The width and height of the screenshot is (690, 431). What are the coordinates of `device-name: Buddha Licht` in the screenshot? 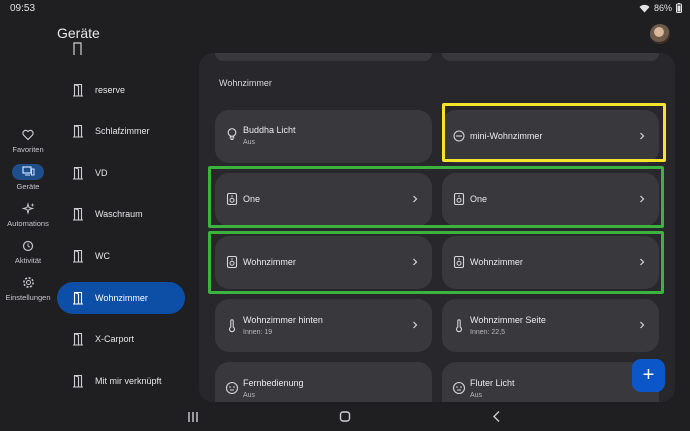 It's located at (269, 130).